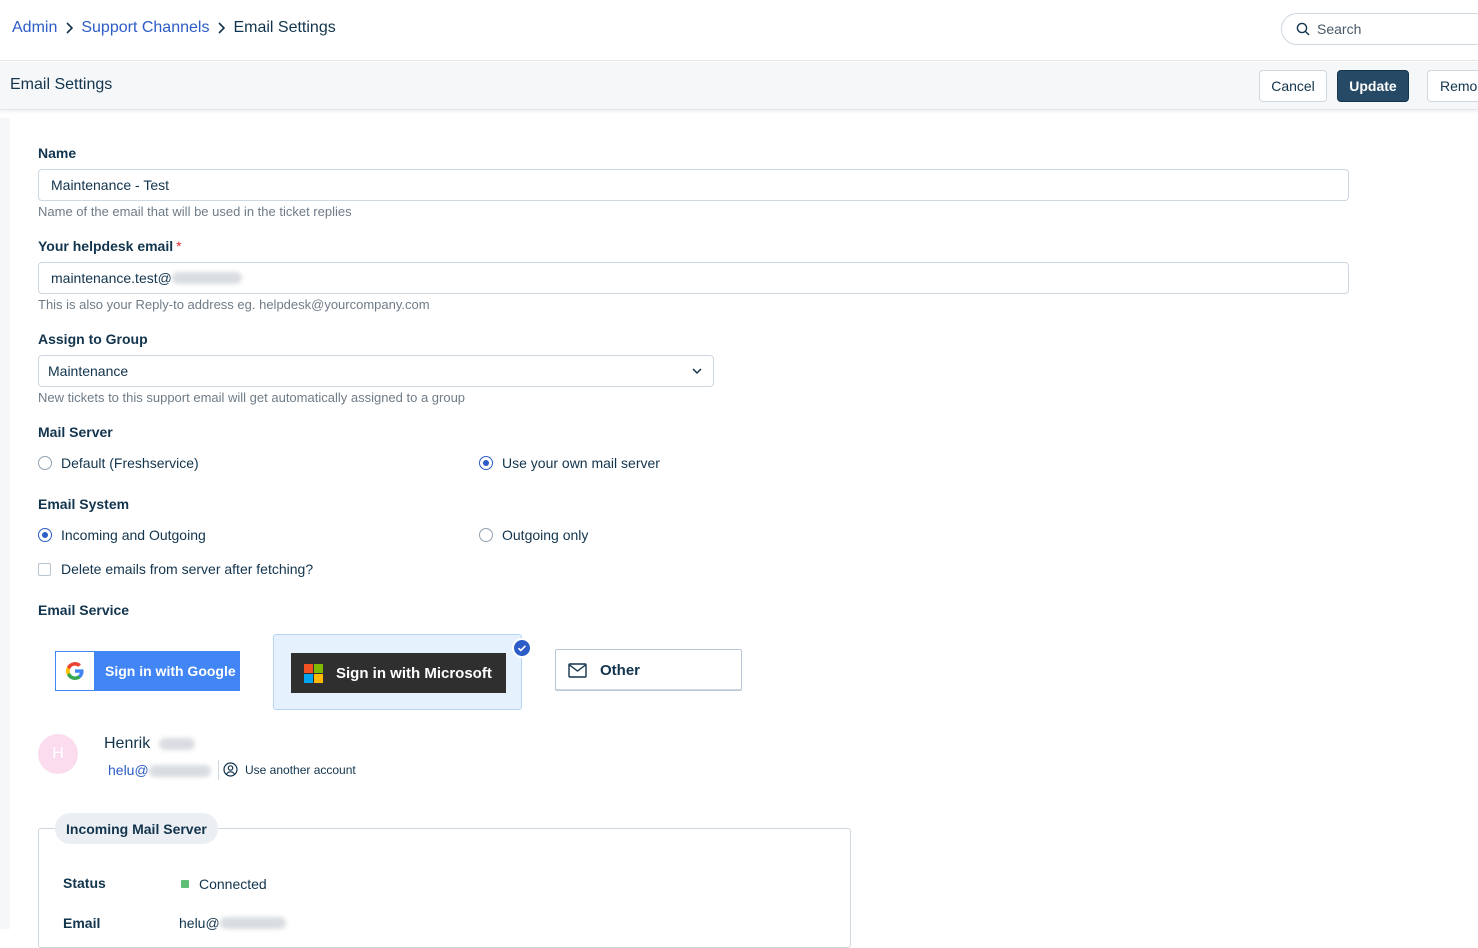  I want to click on search-icon, so click(1303, 29).